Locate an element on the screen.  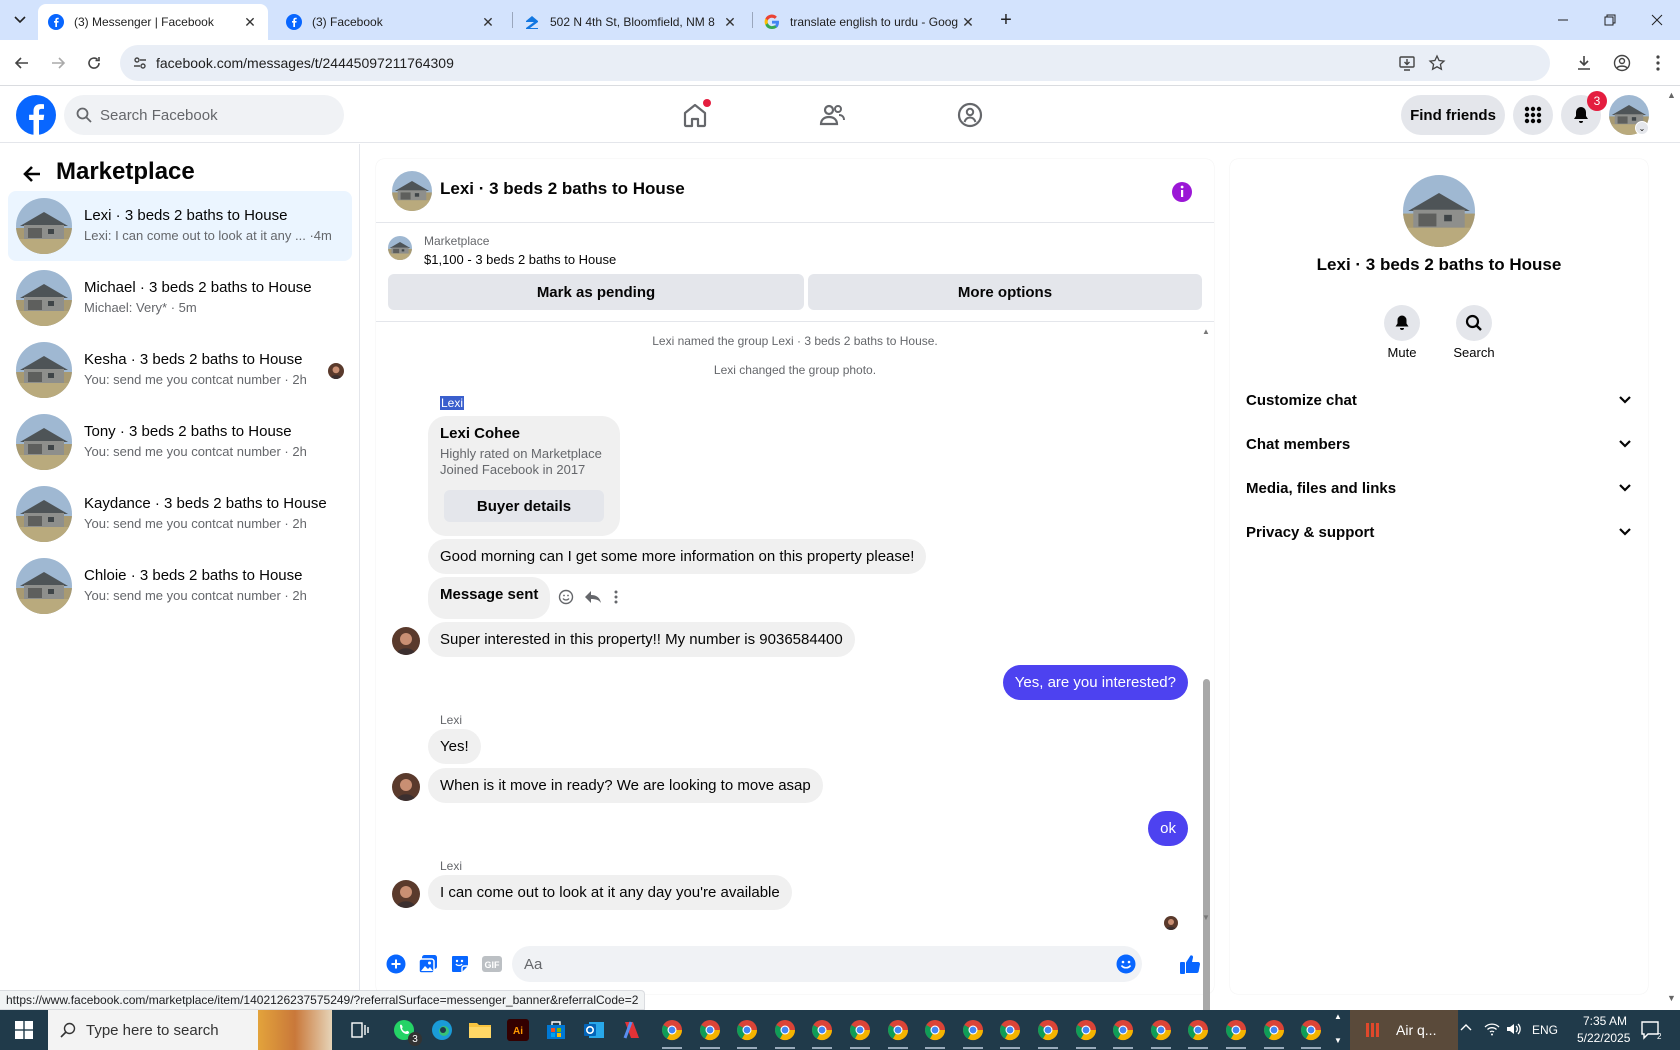
browser-tab-google: translate english to urdu - Goog ✕ is located at coordinates (870, 22).